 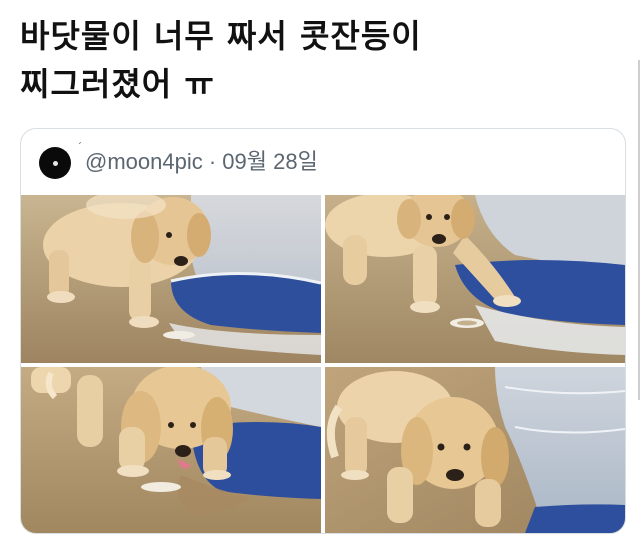 What do you see at coordinates (117, 84) in the screenshot?
I see `post-text-line-2: 찌그러졌어 ㅠ` at bounding box center [117, 84].